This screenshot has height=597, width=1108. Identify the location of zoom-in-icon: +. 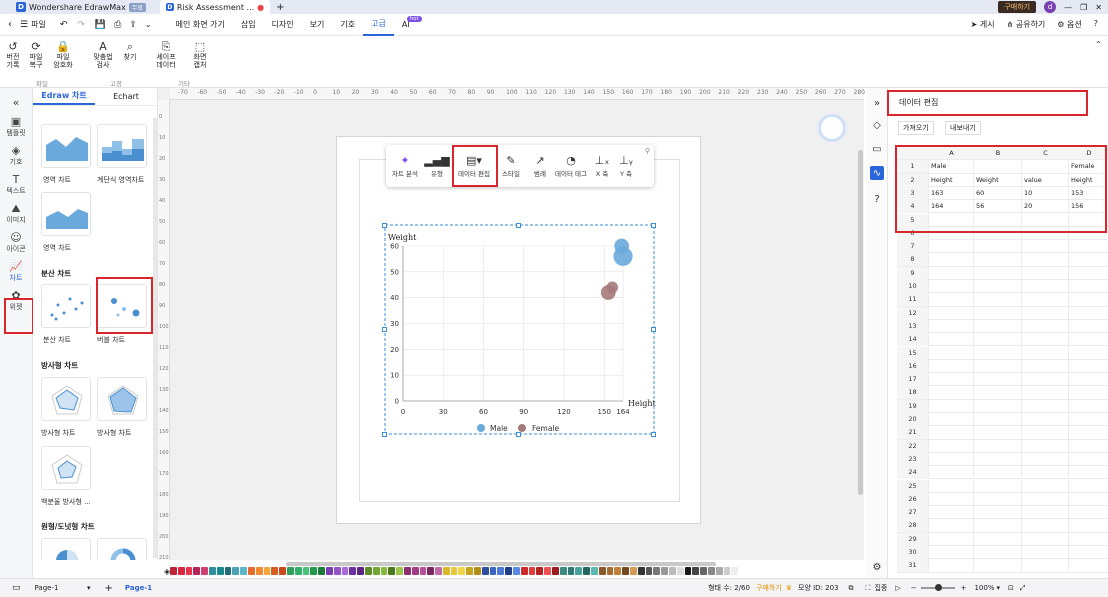
(964, 588).